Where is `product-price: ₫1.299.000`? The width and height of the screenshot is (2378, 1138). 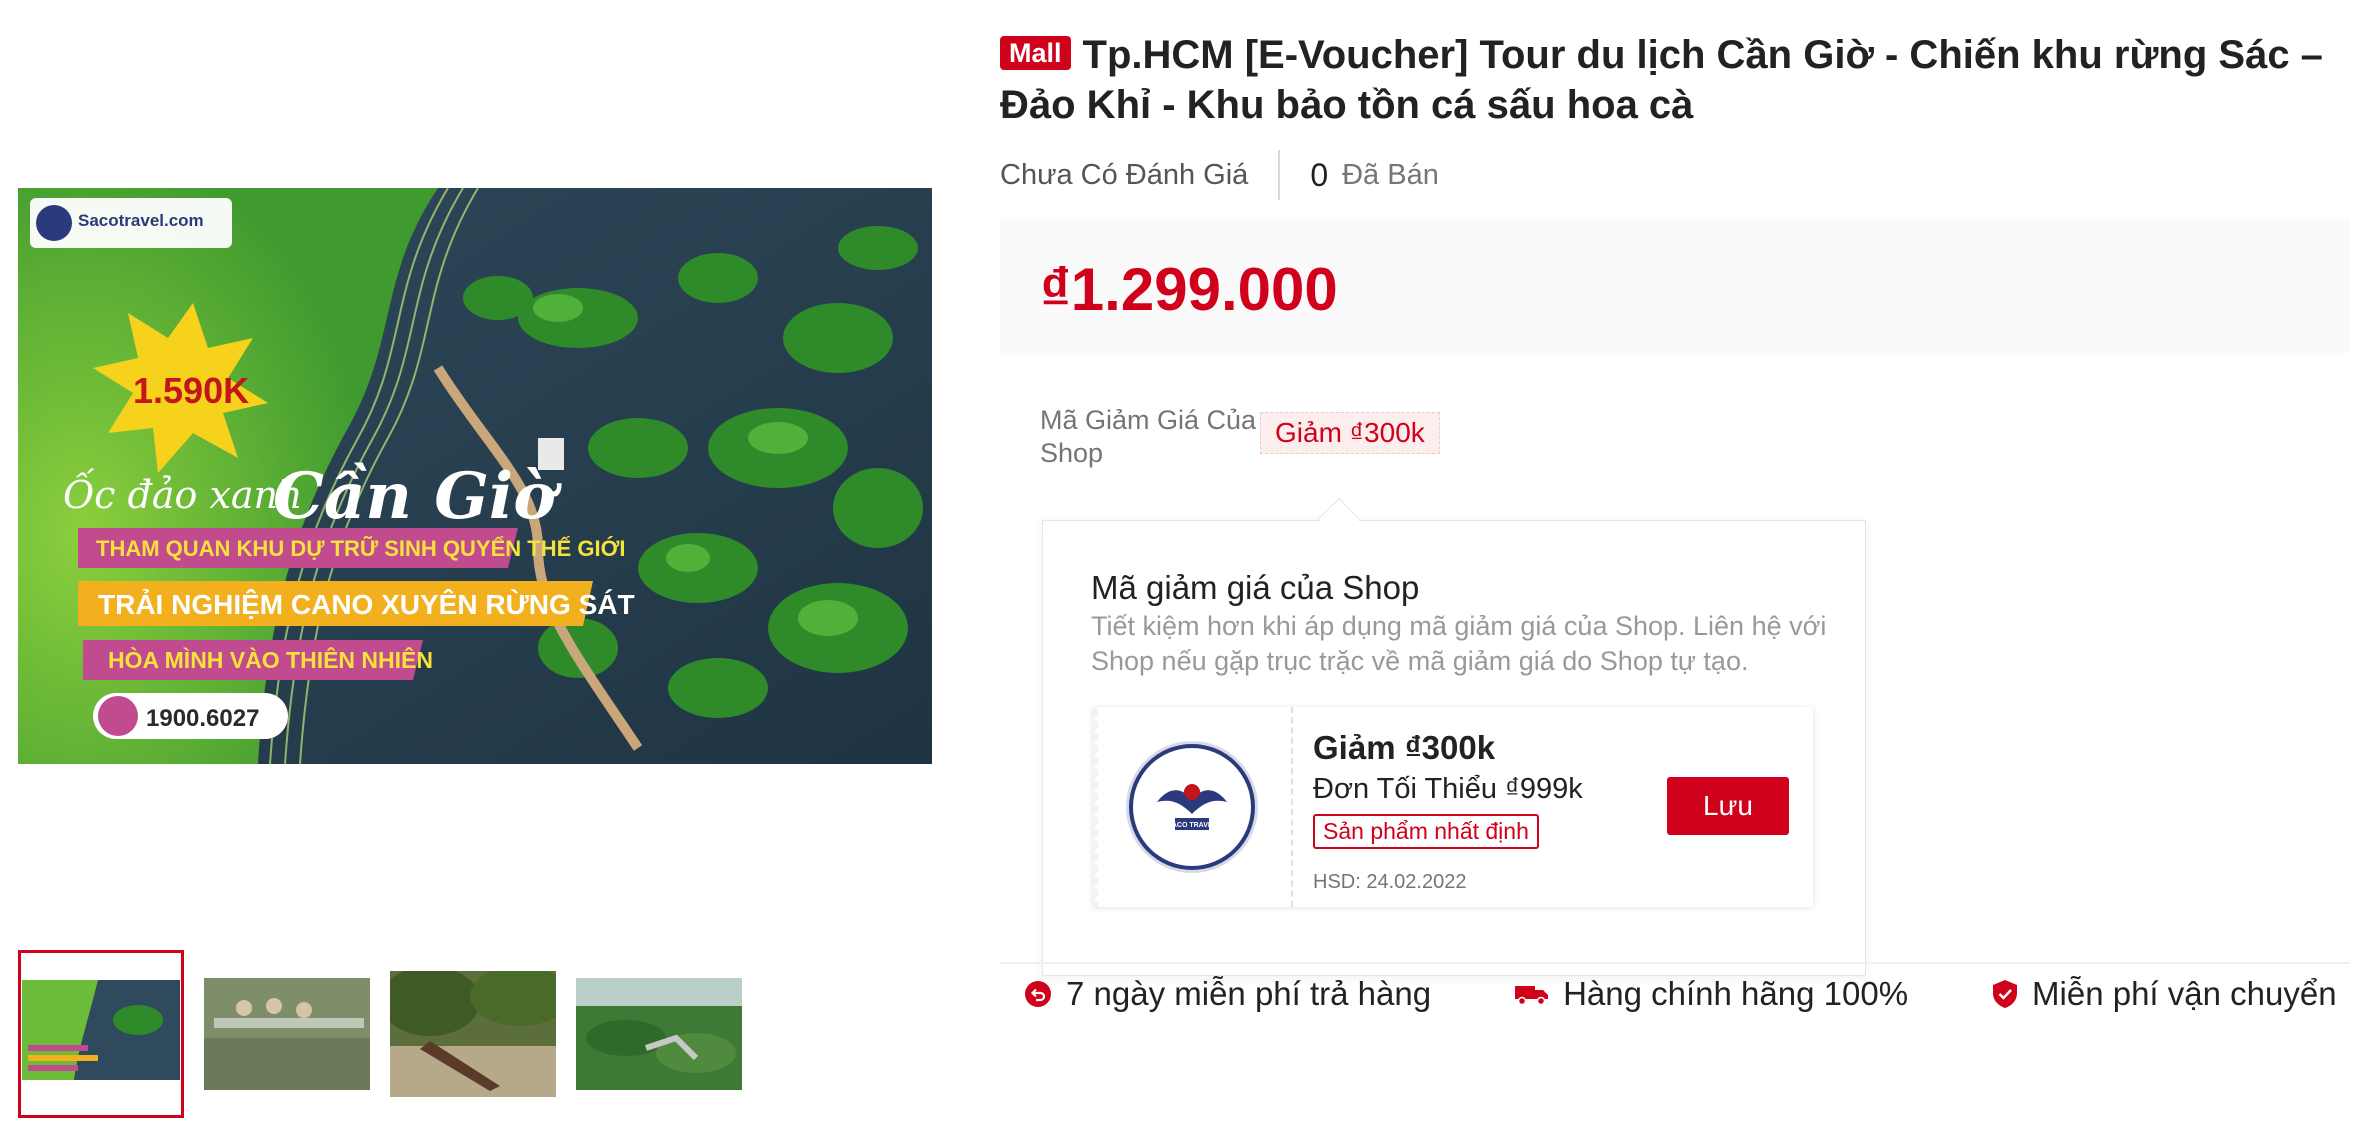
product-price: ₫1.299.000 is located at coordinates (1189, 289).